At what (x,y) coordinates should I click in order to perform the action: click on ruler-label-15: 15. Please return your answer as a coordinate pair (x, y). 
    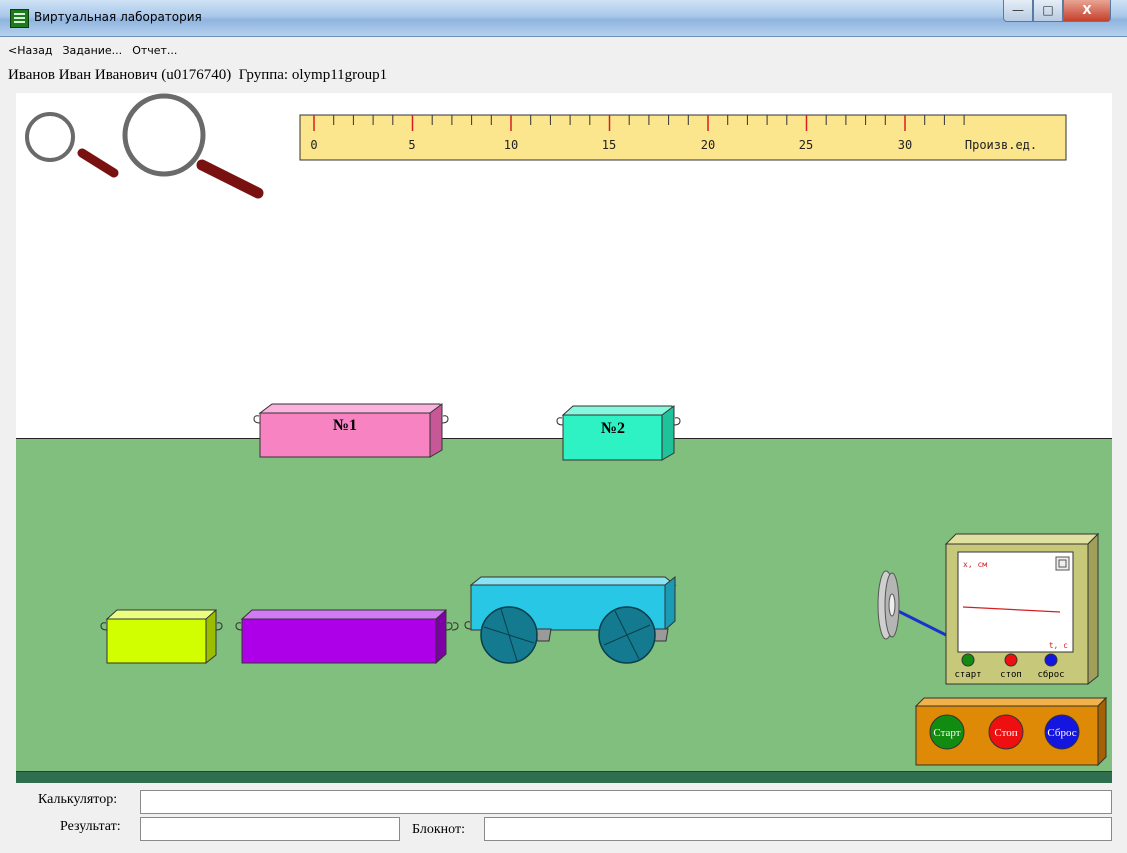
    Looking at the image, I should click on (609, 145).